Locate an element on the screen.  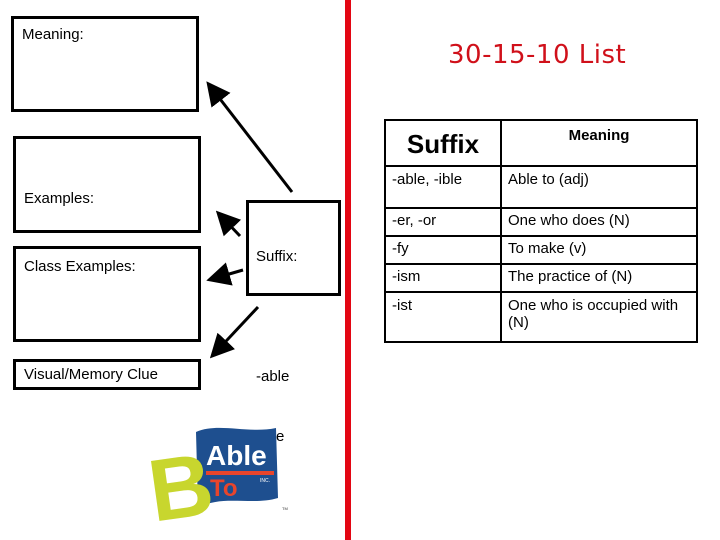
table-row: -er, -or One who does (N) is located at coordinates (541, 222).